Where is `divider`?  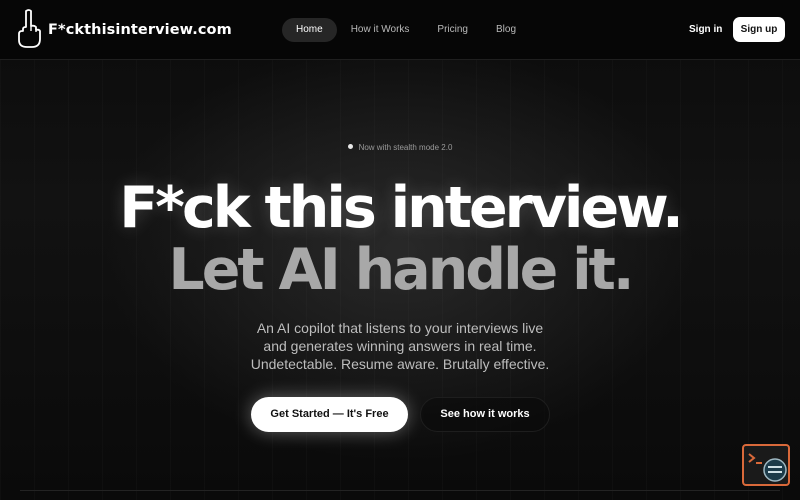
divider is located at coordinates (400, 490).